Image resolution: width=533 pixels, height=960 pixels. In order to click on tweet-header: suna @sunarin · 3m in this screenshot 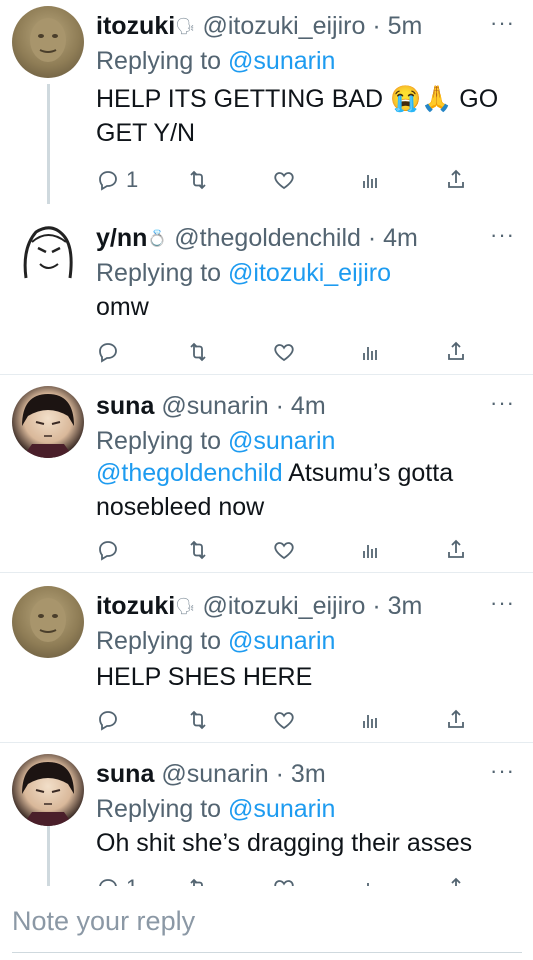, I will do `click(305, 774)`.